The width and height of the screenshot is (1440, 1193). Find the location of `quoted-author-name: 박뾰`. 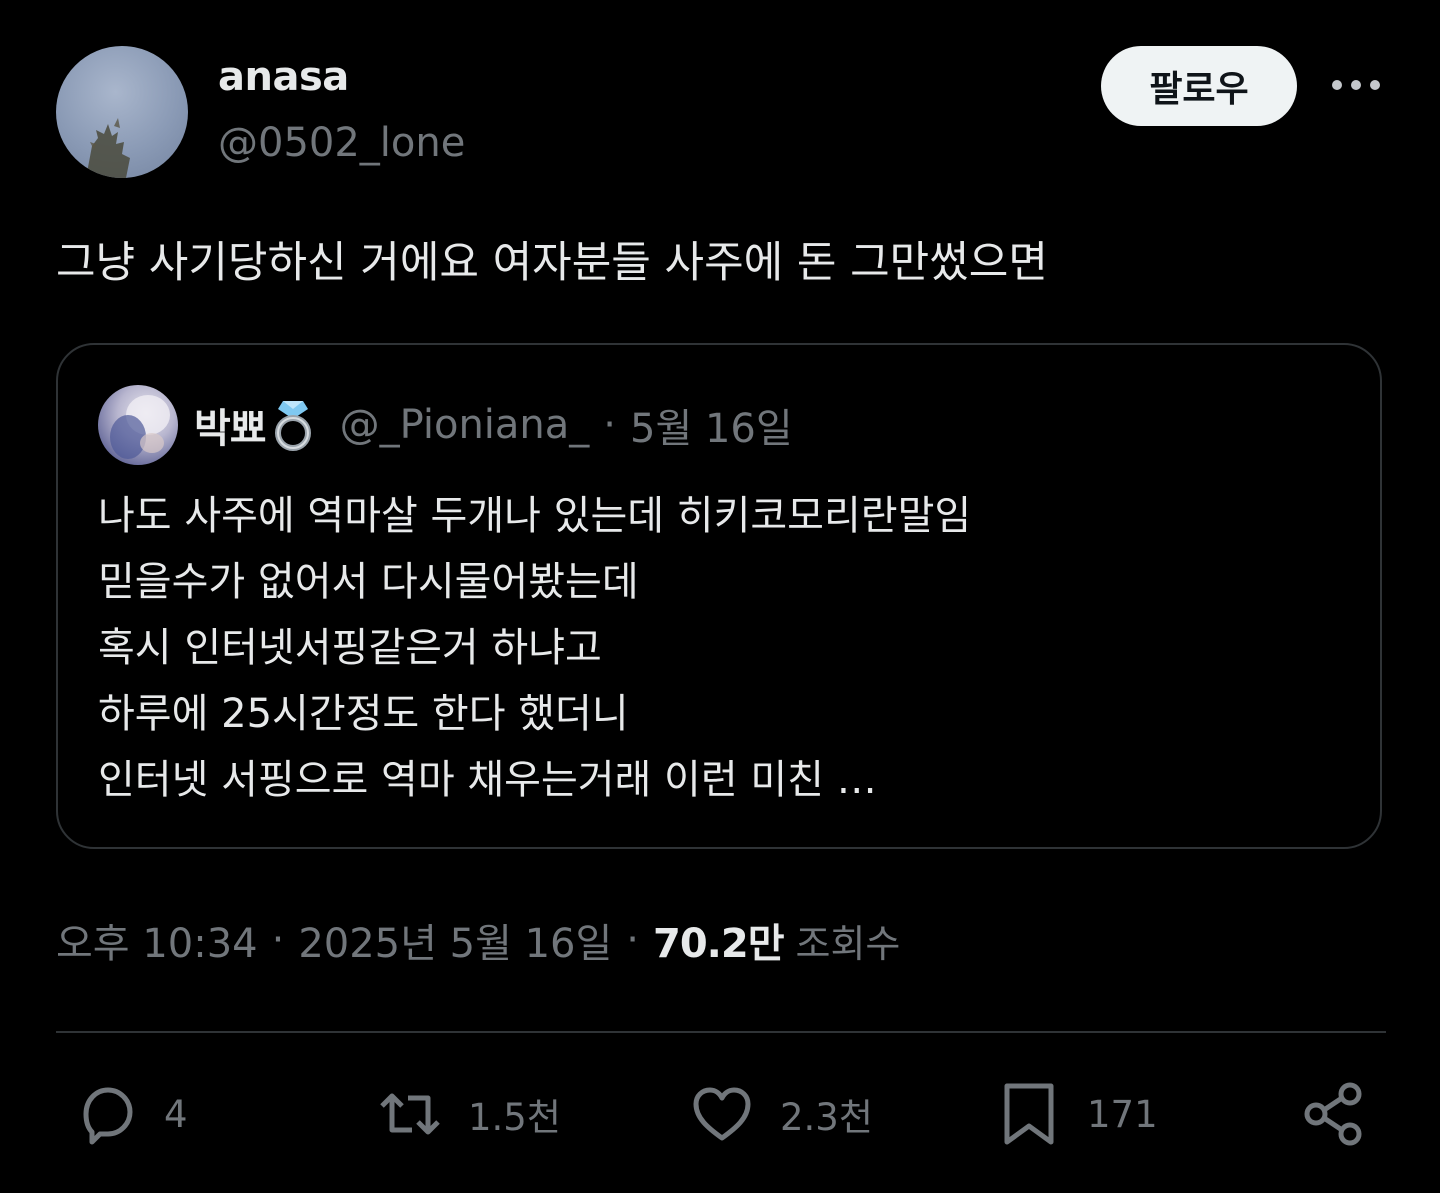

quoted-author-name: 박뾰 is located at coordinates (230, 425).